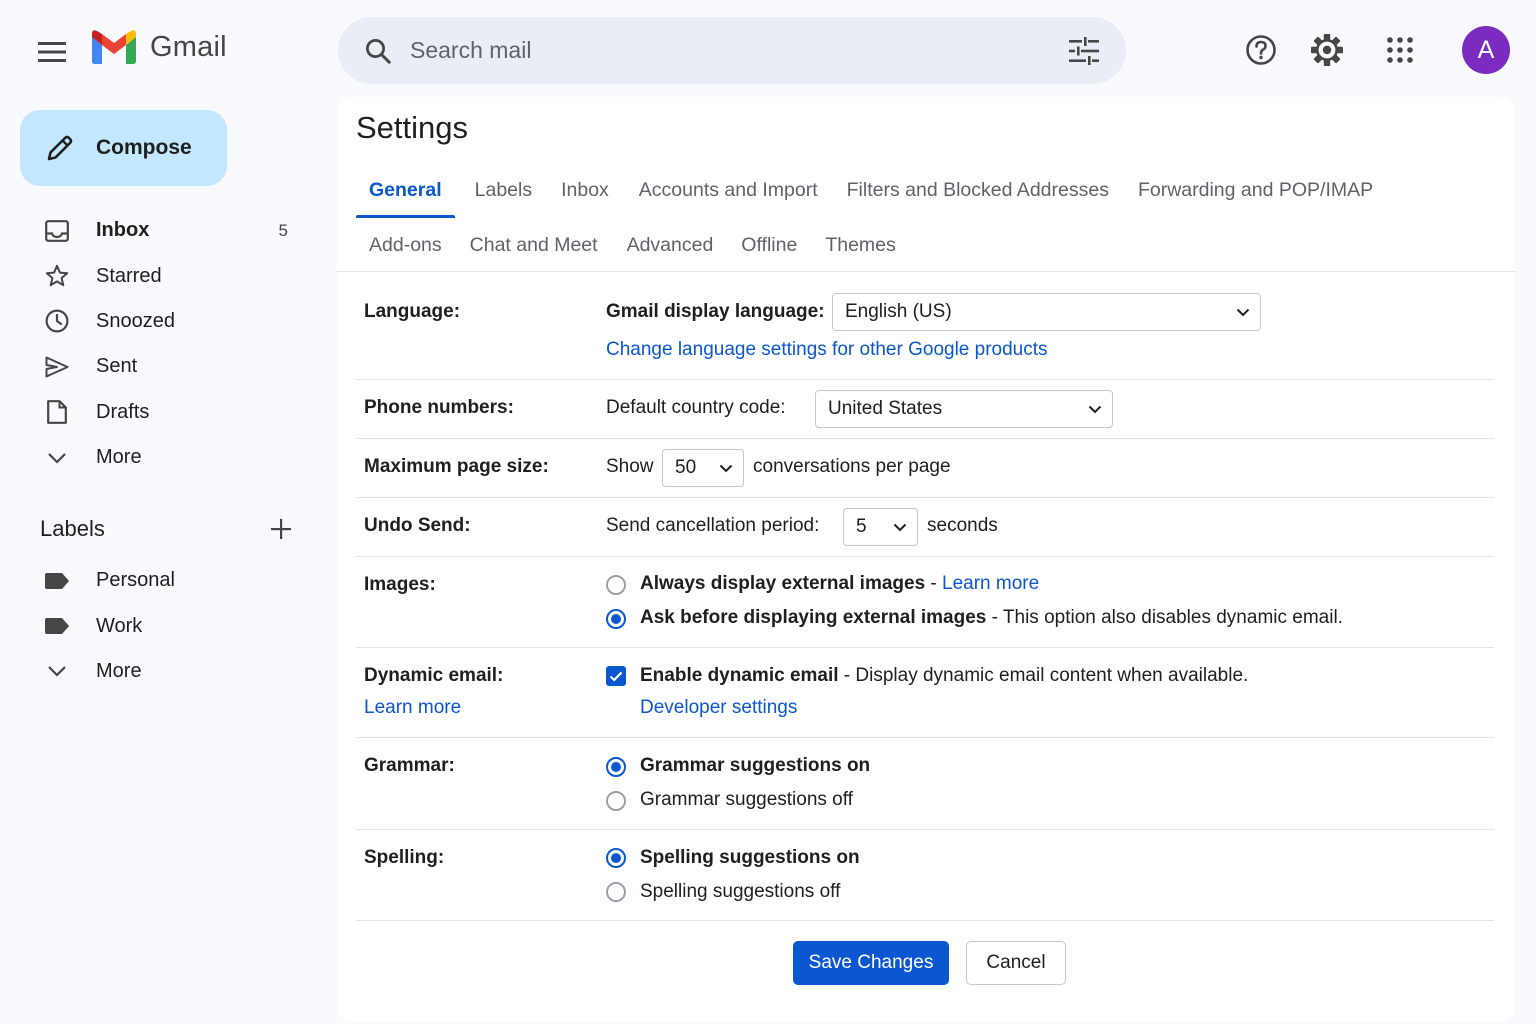  I want to click on tabs-divider, so click(926, 271).